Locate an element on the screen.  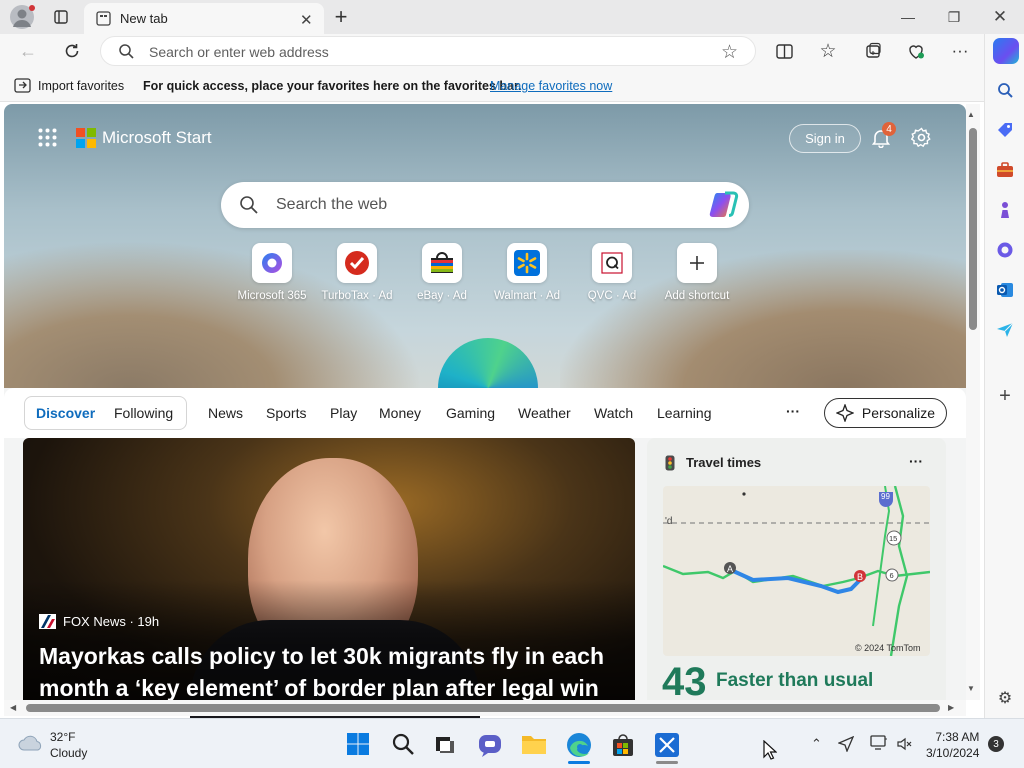
page-settings-gear-icon is located at coordinates (921, 139).